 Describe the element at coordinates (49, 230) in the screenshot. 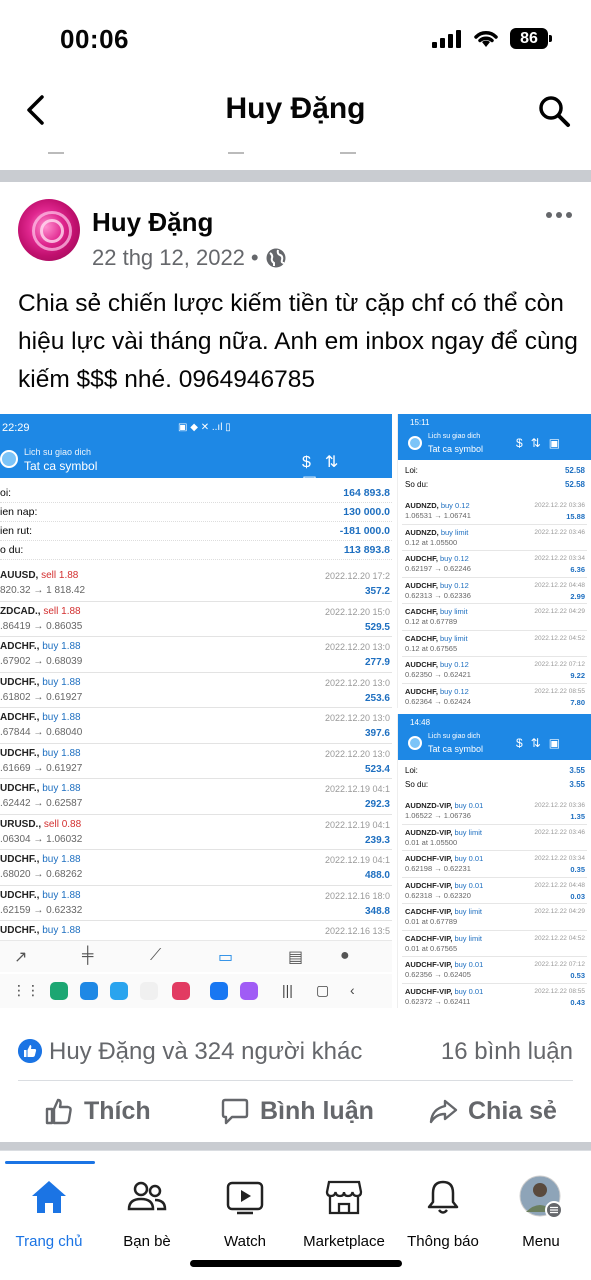

I see `author-avatar` at that location.